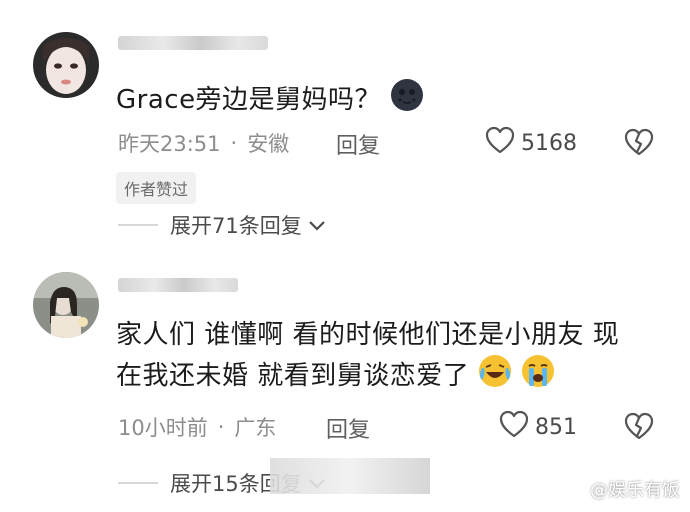 This screenshot has width=690, height=512. What do you see at coordinates (549, 143) in the screenshot?
I see `like-count: 5168` at bounding box center [549, 143].